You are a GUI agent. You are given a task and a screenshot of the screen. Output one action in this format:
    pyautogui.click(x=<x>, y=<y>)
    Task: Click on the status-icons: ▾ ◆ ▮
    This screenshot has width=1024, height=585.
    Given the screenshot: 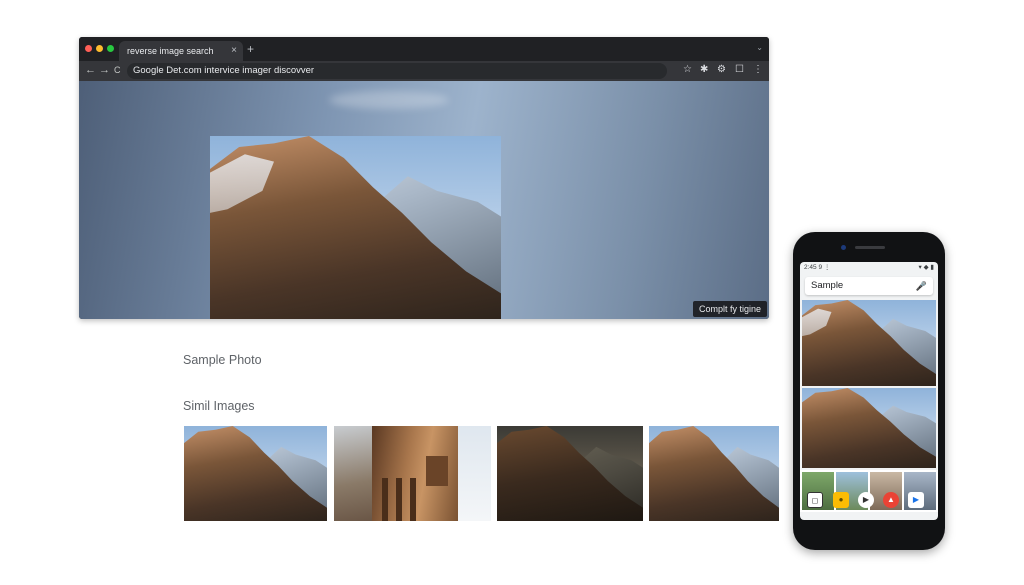 What is the action you would take?
    pyautogui.click(x=926, y=267)
    